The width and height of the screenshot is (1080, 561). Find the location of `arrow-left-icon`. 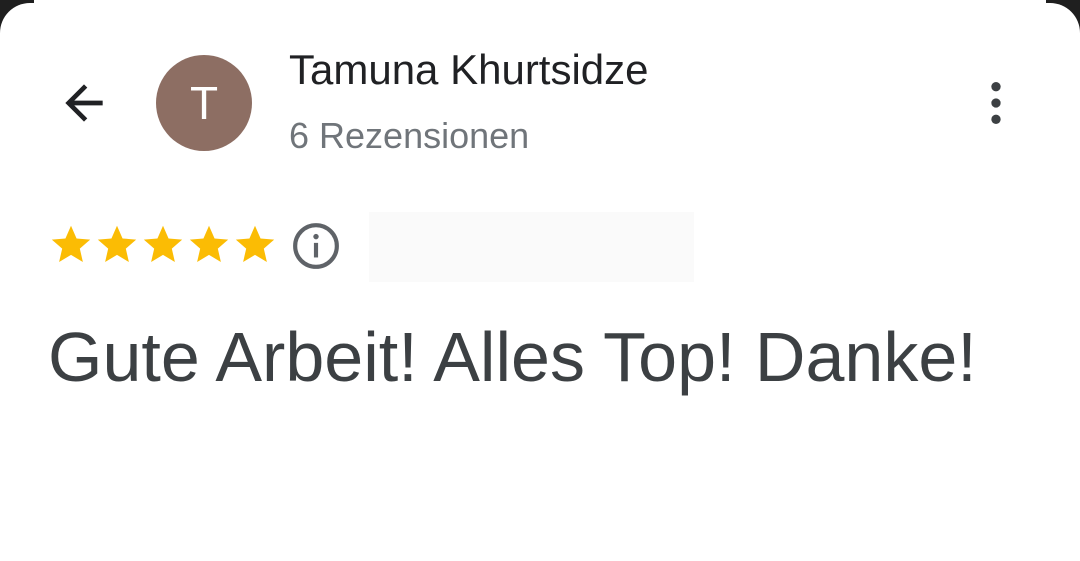

arrow-left-icon is located at coordinates (84, 103).